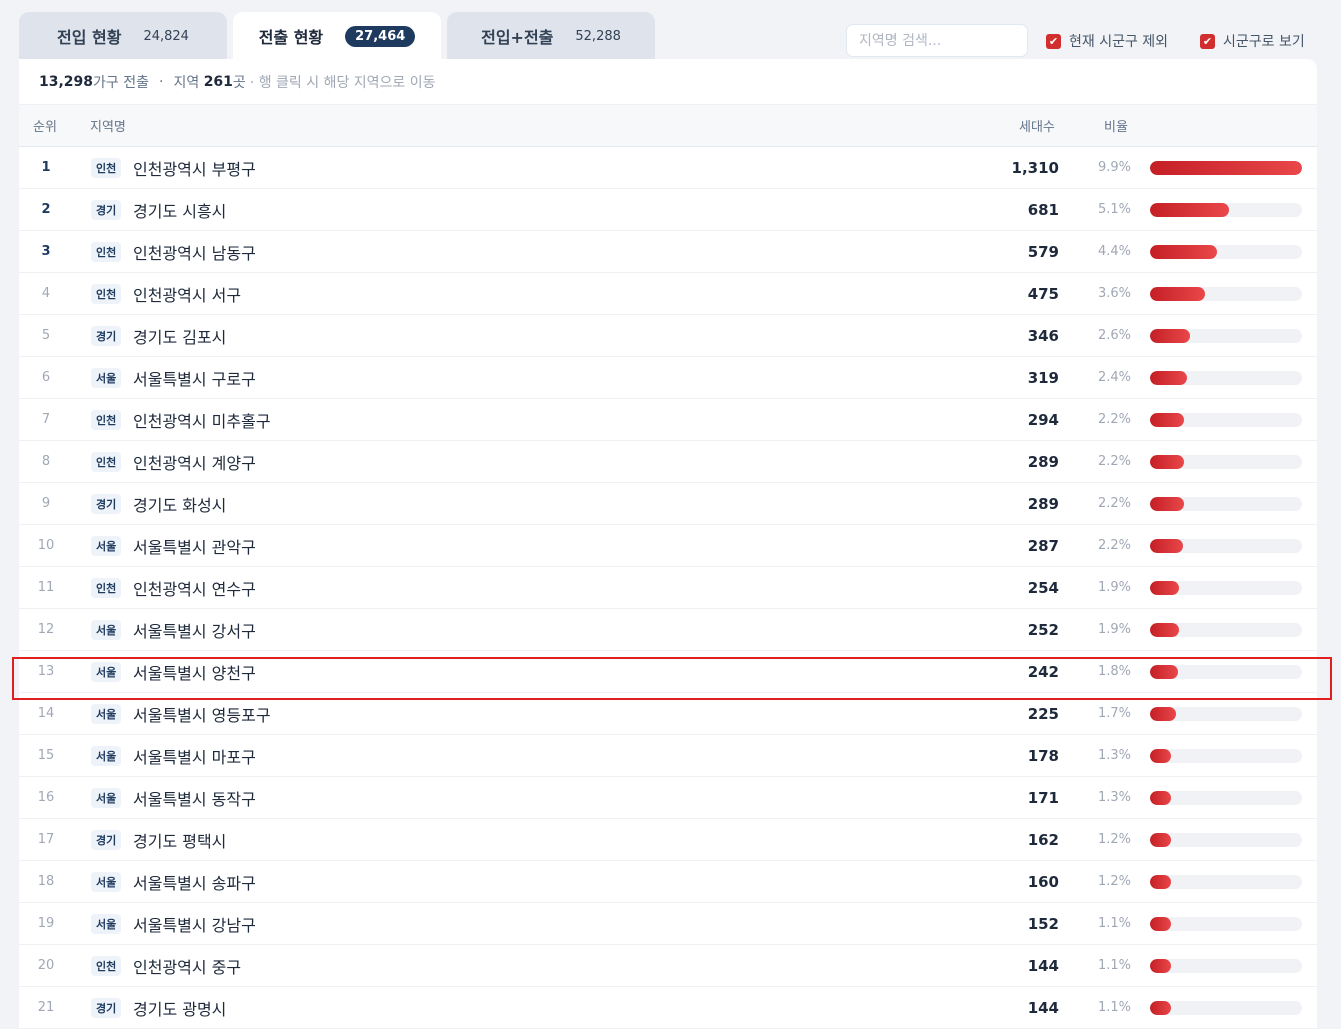 This screenshot has height=1029, width=1341. Describe the element at coordinates (668, 210) in the screenshot. I see `table-row: 2 경기 경기도 시흥시 681 5.1%` at that location.